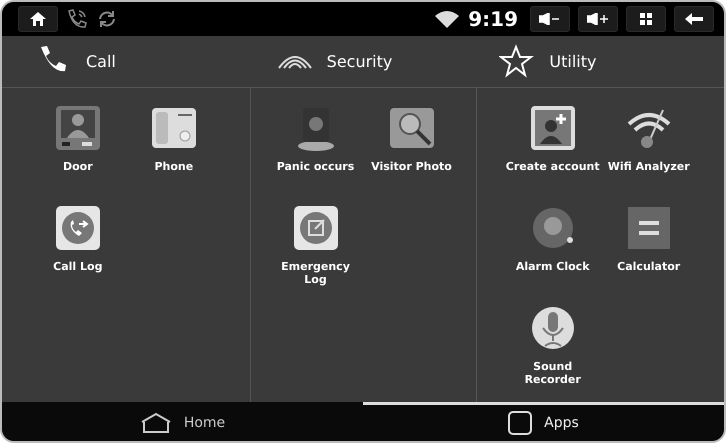 The height and width of the screenshot is (443, 726). I want to click on home-button, so click(38, 19).